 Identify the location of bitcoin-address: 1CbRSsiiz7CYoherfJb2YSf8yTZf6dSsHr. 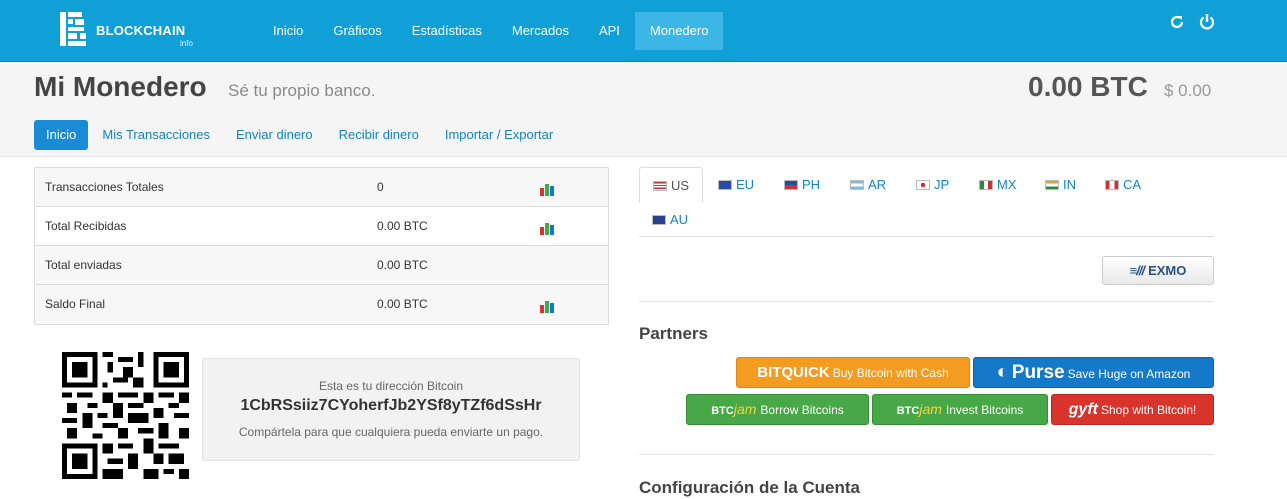
(391, 406).